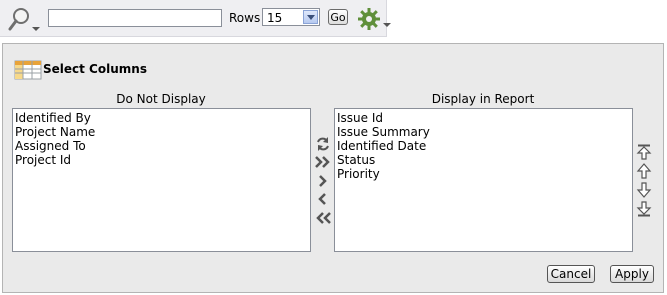 Image resolution: width=667 pixels, height=295 pixels. I want to click on cancel-button: Cancel, so click(571, 274).